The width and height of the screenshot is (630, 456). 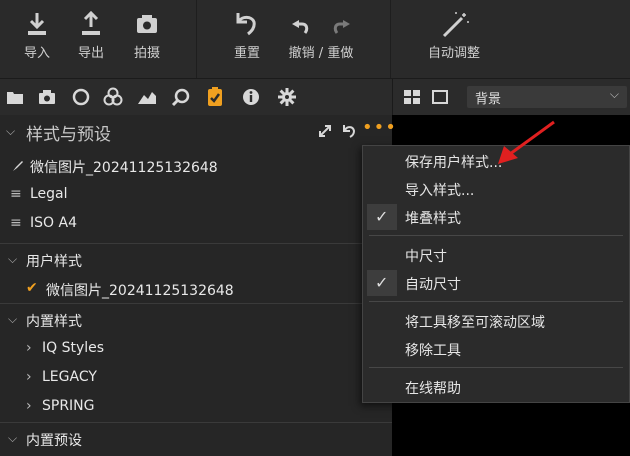 I want to click on list-item: 微信图片_20241125132648, so click(x=196, y=166).